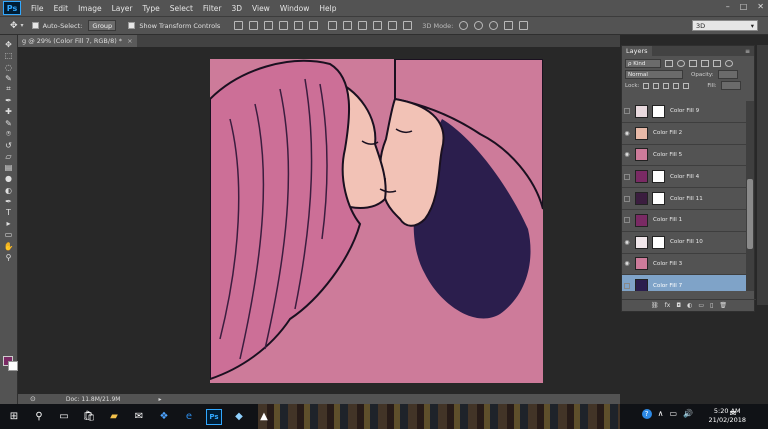  What do you see at coordinates (723, 305) in the screenshot?
I see `delete-layer-icon: 🗑` at bounding box center [723, 305].